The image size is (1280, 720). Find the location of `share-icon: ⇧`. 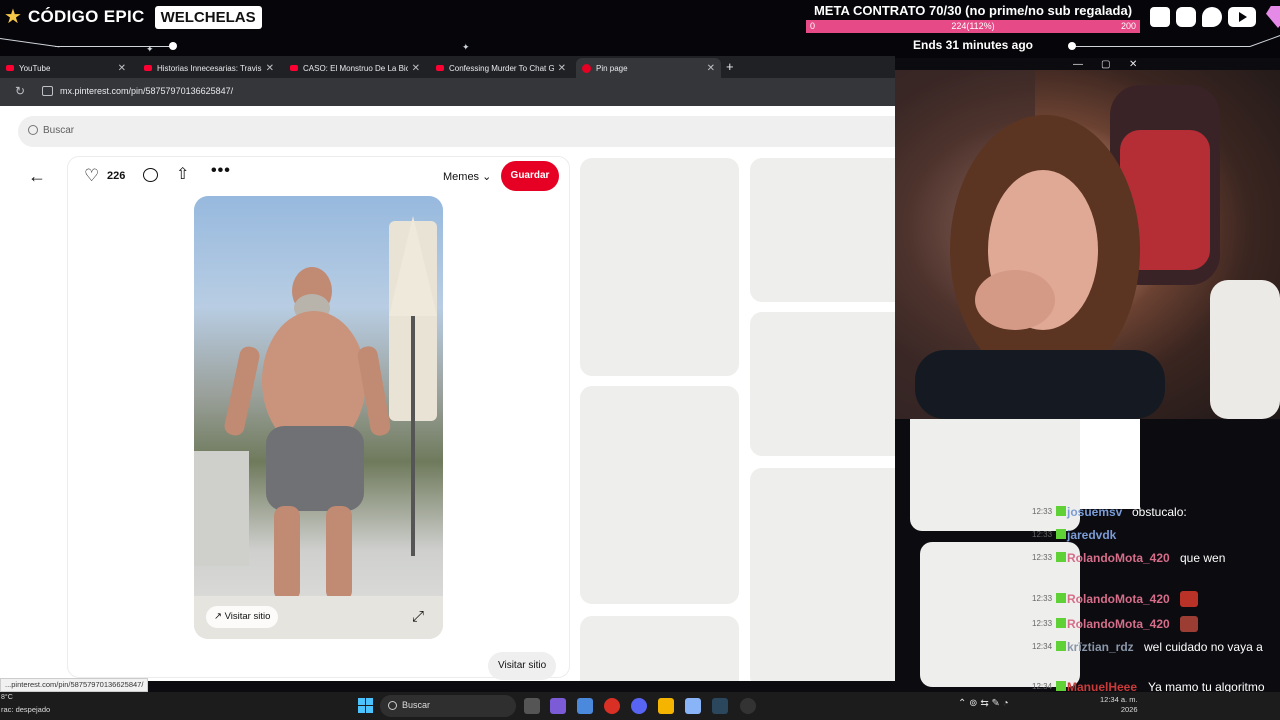

share-icon: ⇧ is located at coordinates (182, 174).